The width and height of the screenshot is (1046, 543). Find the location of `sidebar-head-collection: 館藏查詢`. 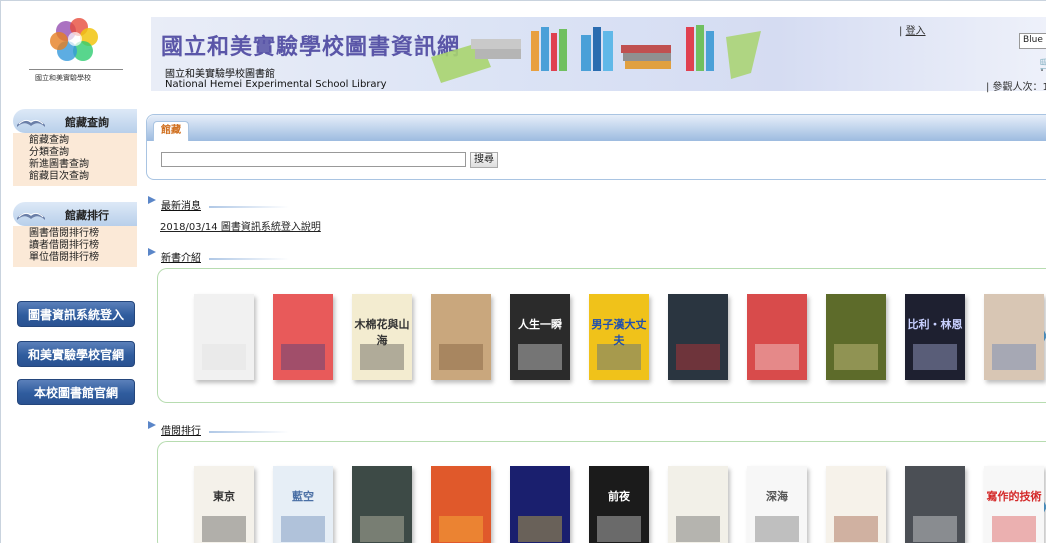

sidebar-head-collection: 館藏查詢 is located at coordinates (75, 121).